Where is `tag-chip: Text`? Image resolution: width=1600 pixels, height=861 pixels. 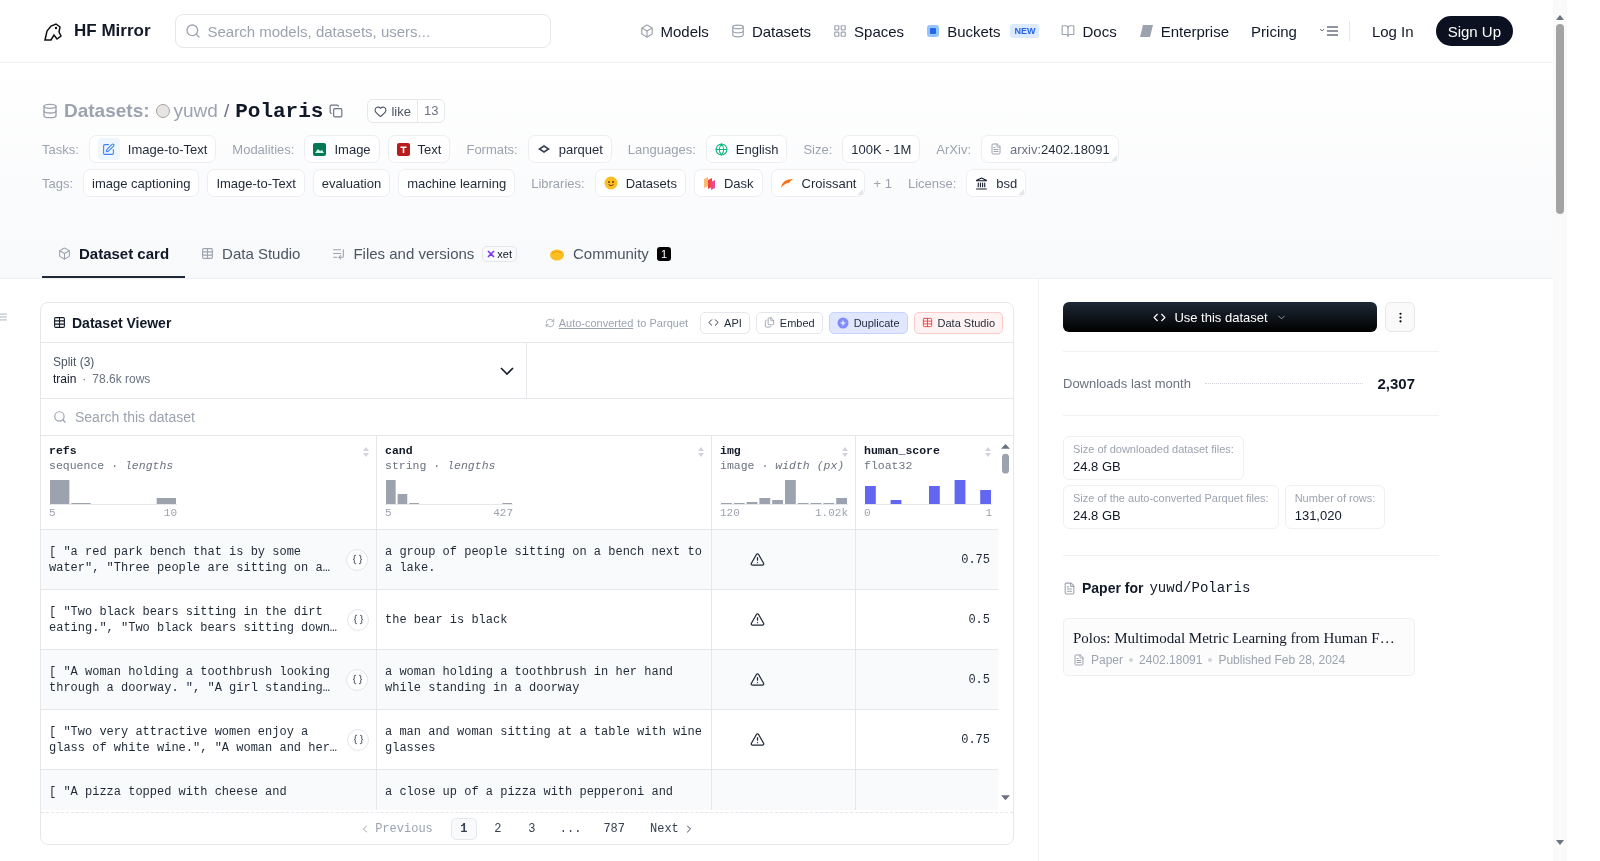
tag-chip: Text is located at coordinates (419, 149).